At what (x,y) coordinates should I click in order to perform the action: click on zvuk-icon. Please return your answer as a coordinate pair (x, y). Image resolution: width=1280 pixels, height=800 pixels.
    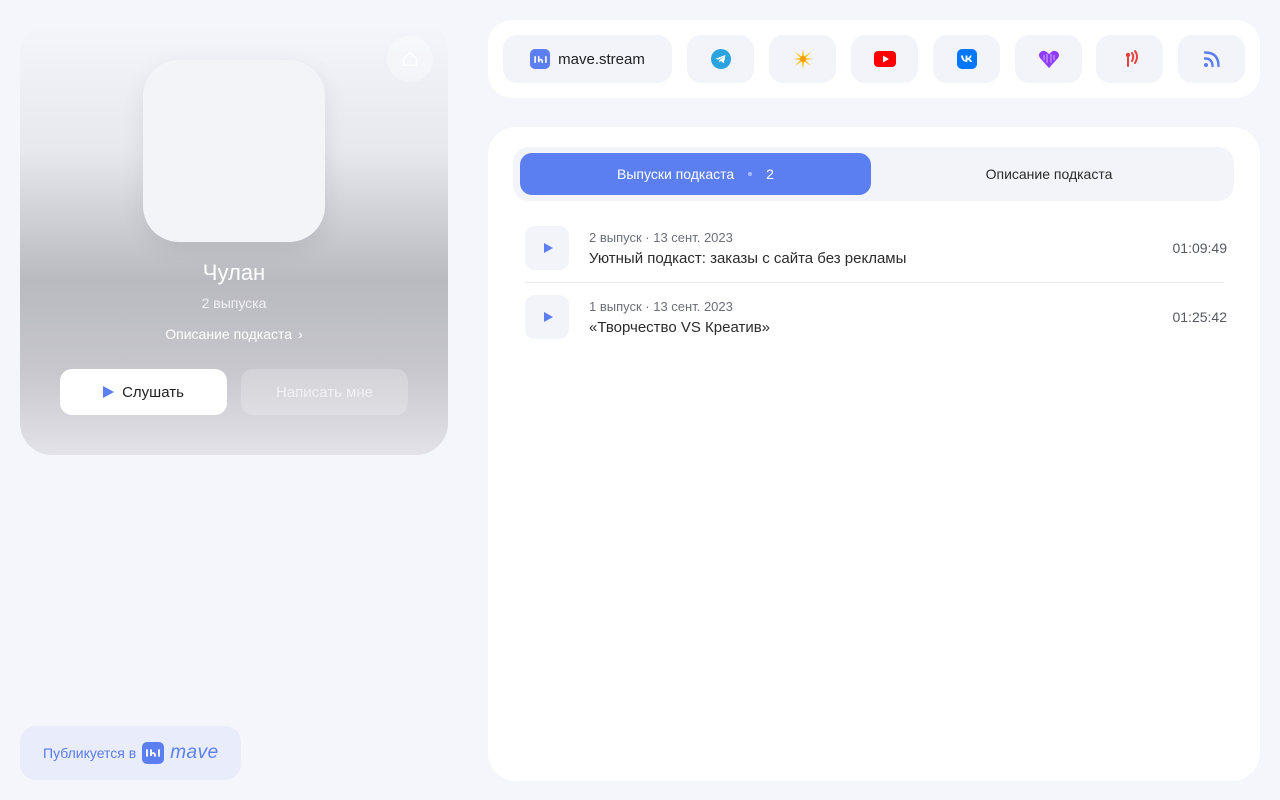
    Looking at the image, I should click on (1048, 59).